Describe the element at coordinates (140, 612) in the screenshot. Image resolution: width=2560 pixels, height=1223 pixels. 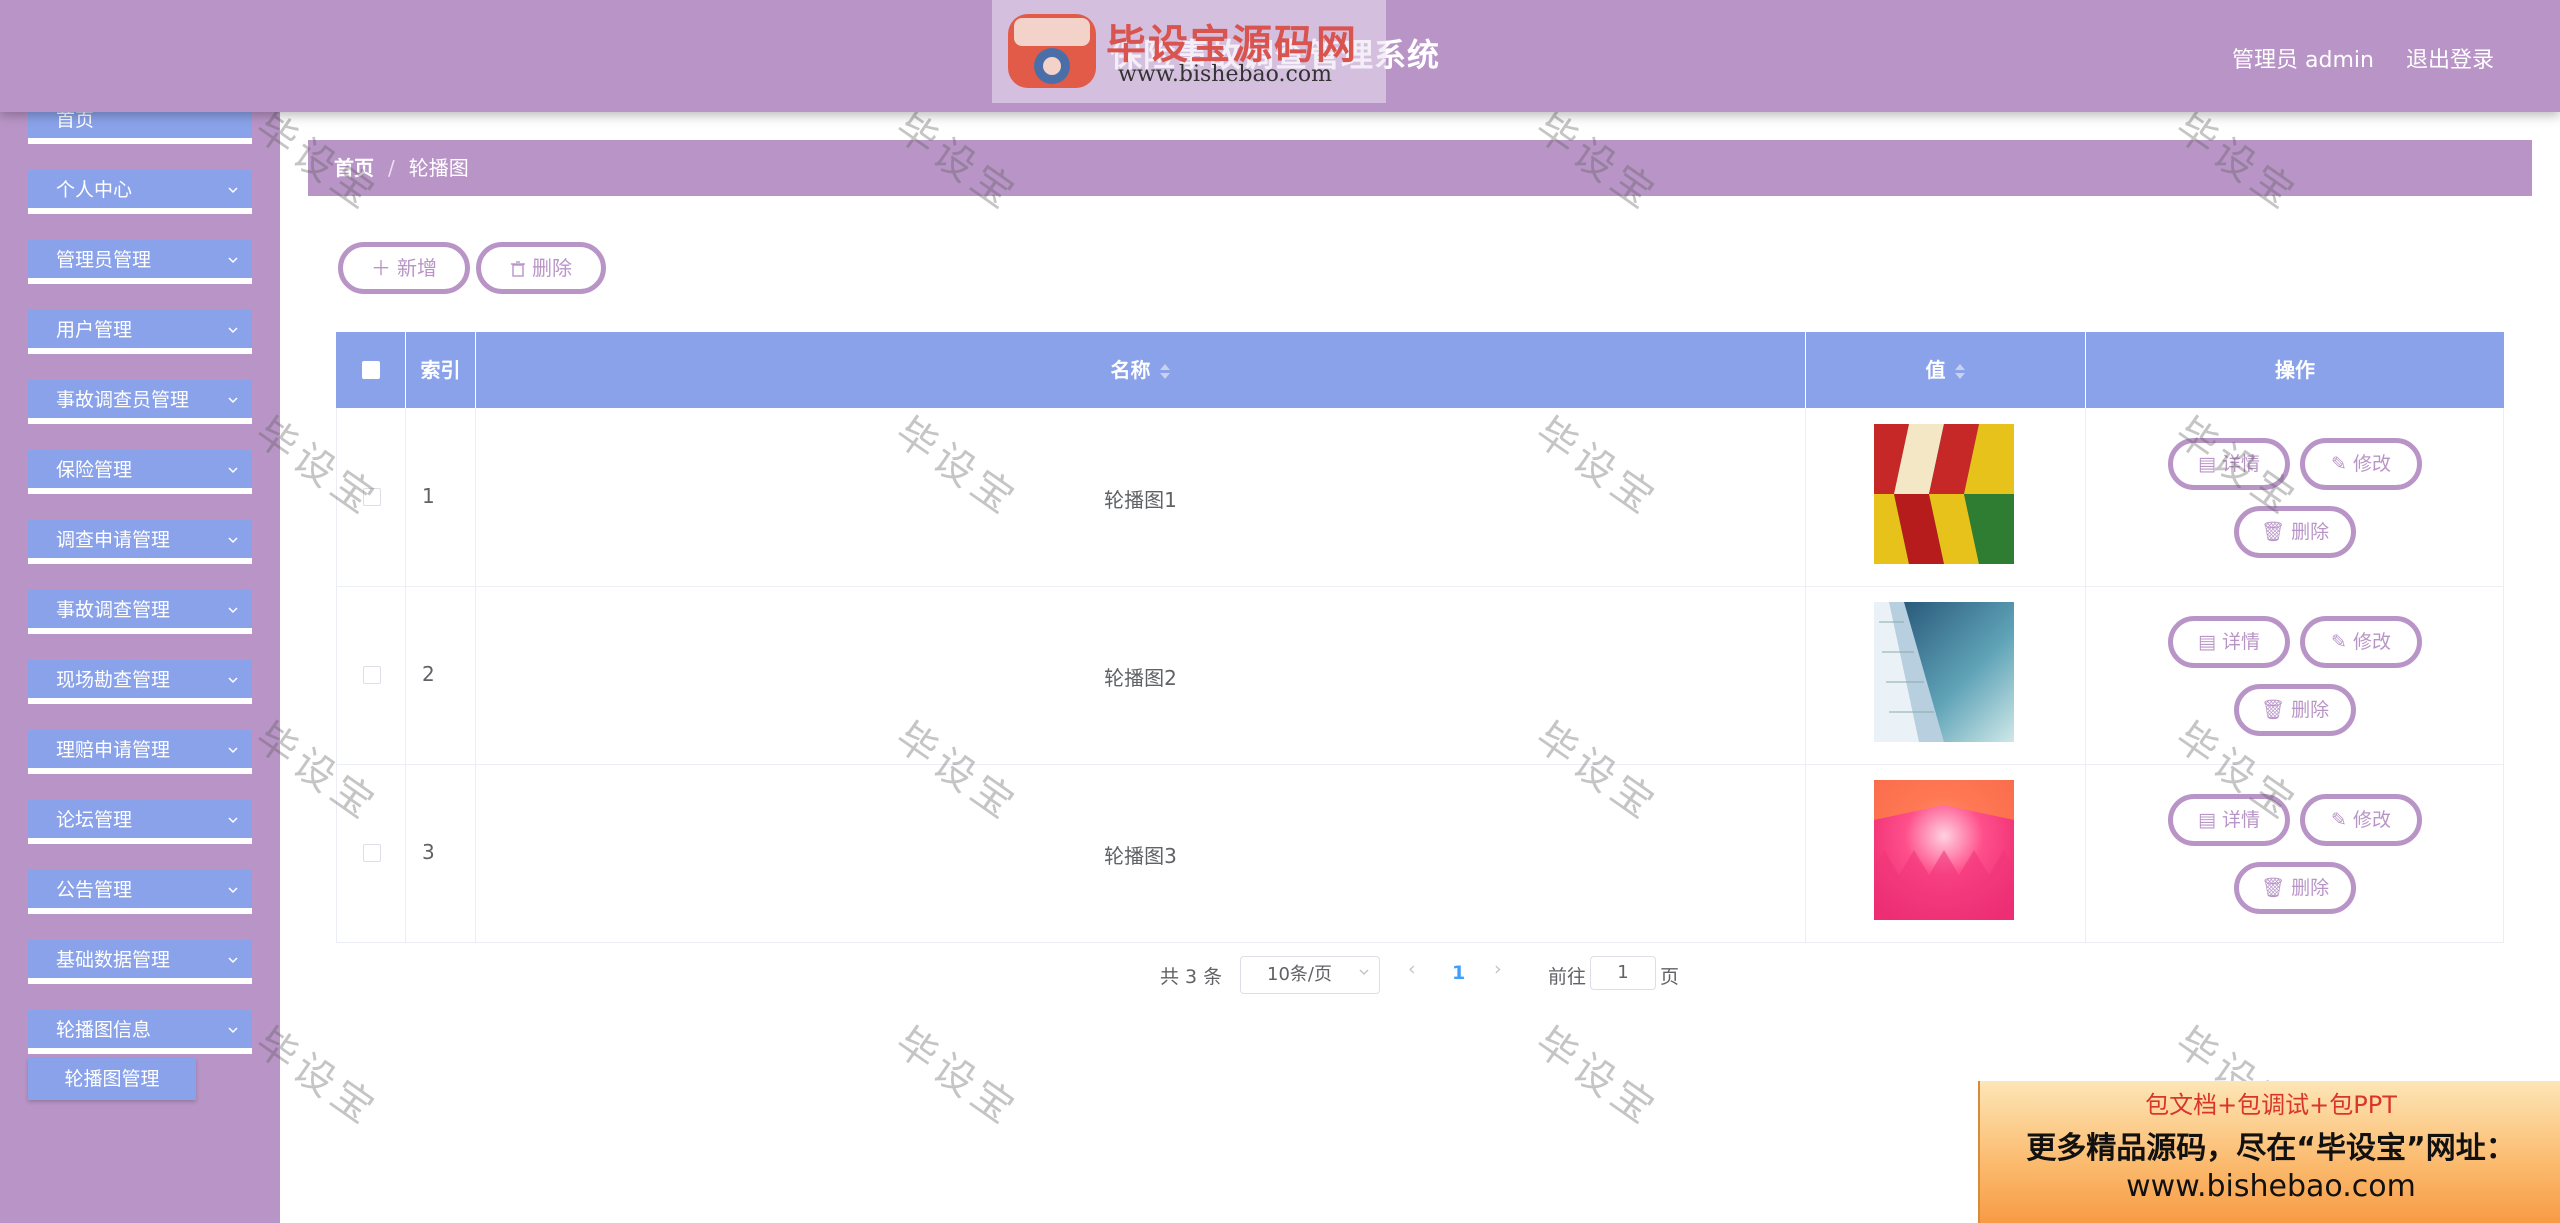
I see `sidebar-item-accident-surveys: 事故调查管理` at that location.